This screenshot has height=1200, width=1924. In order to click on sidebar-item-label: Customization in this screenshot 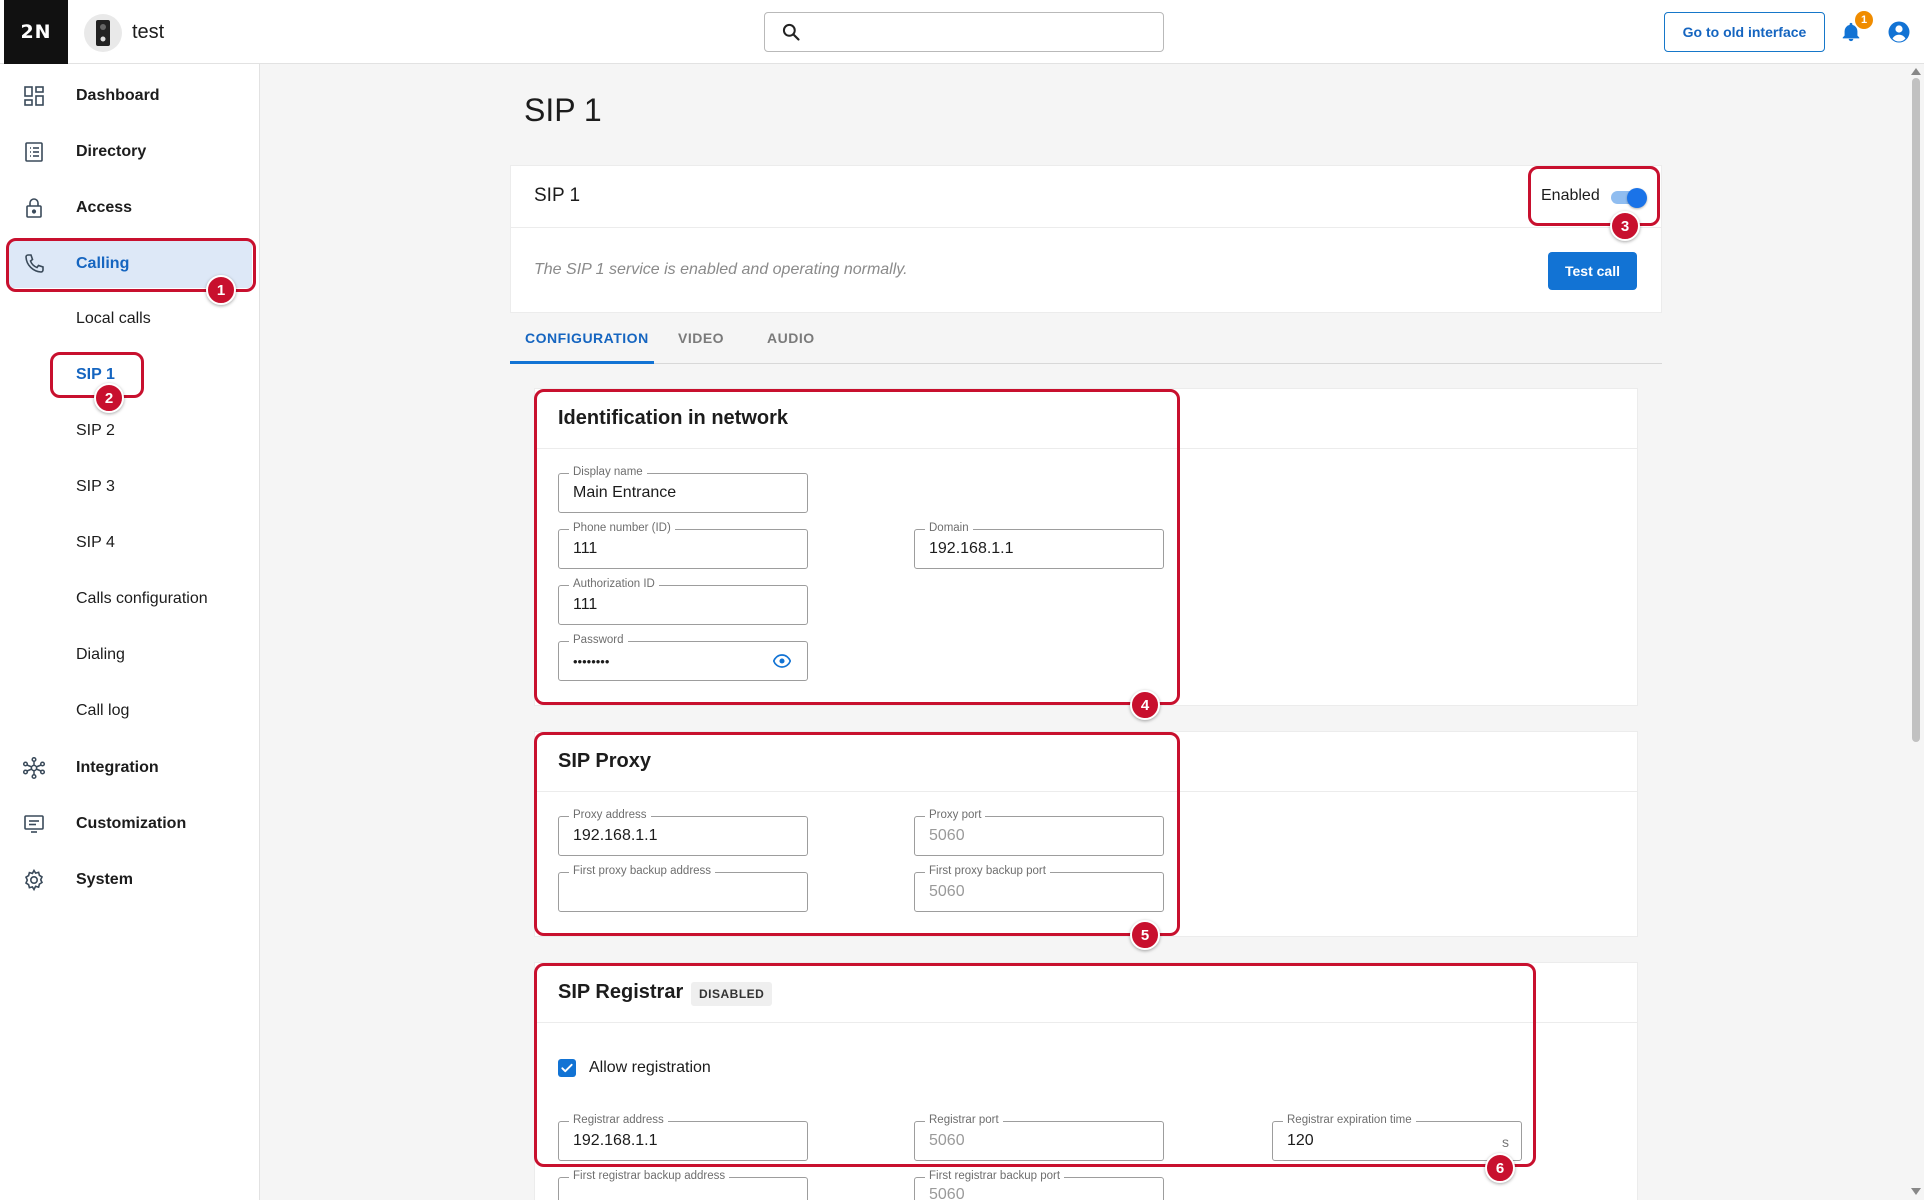, I will do `click(131, 823)`.